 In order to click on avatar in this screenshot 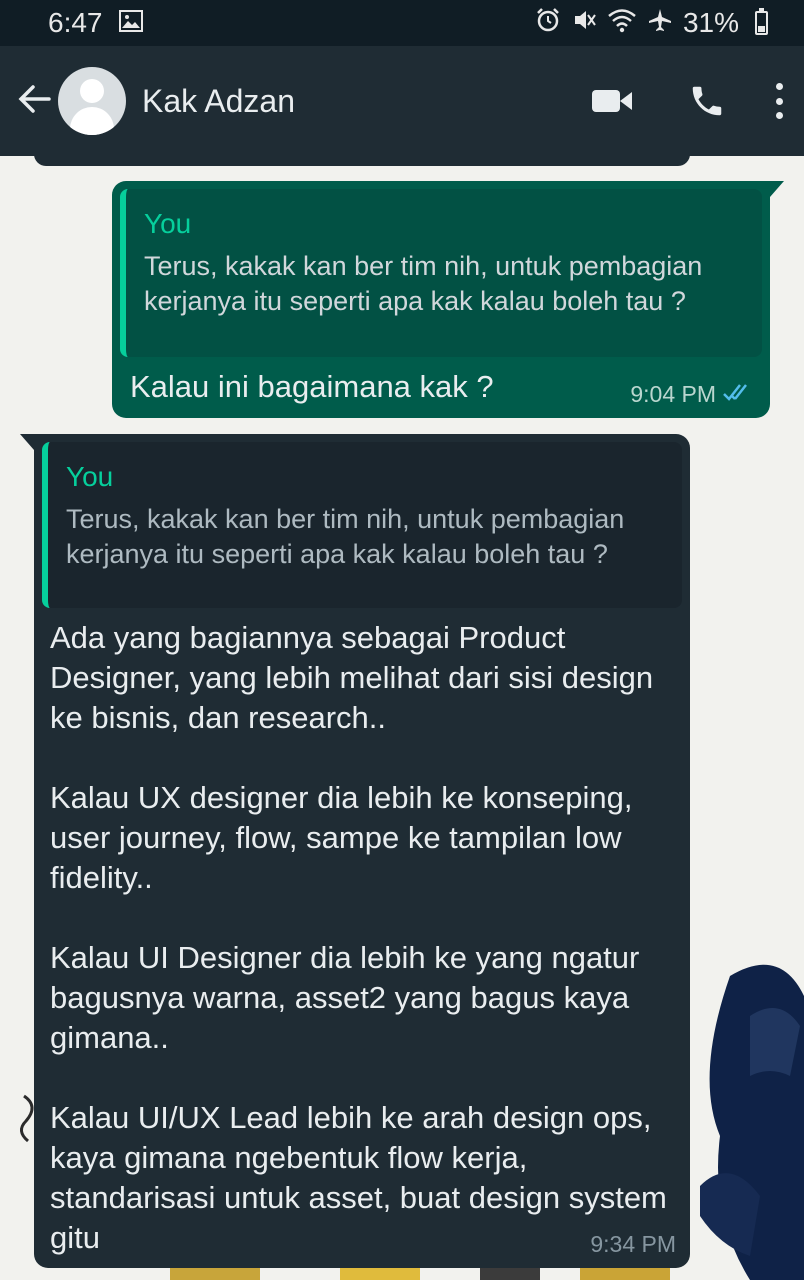, I will do `click(92, 101)`.